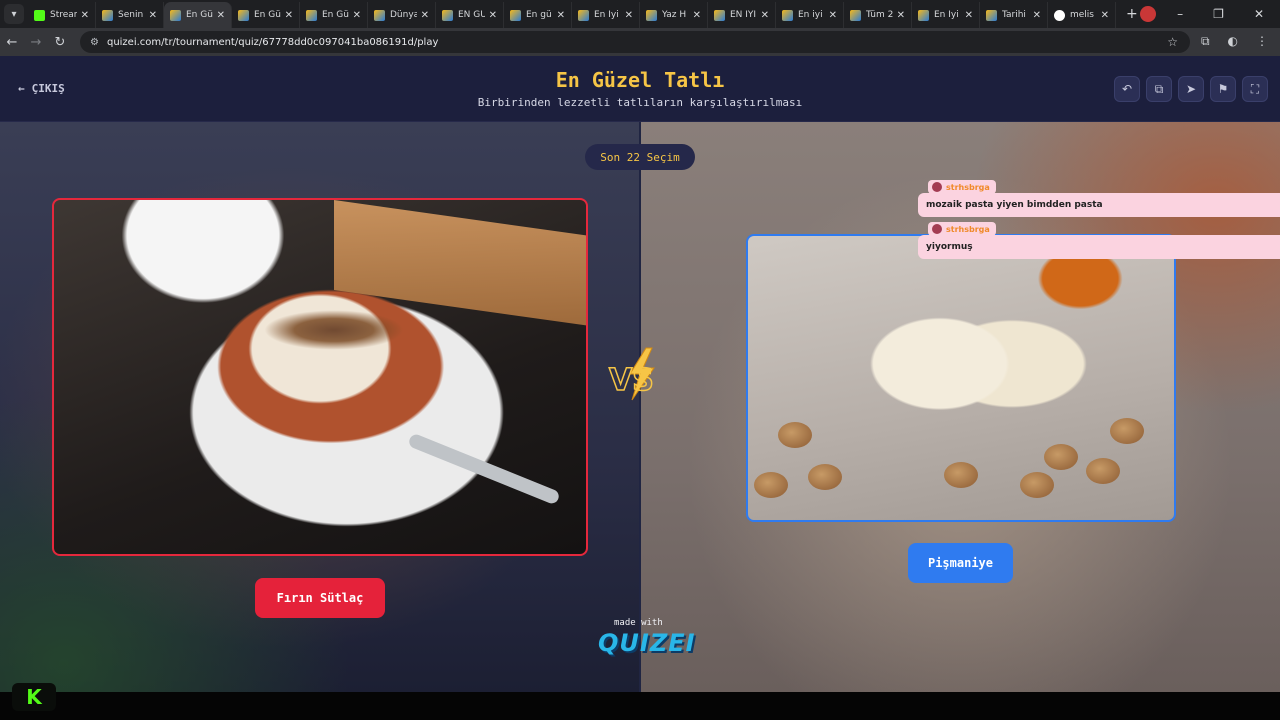 The height and width of the screenshot is (720, 1280). I want to click on browser-tab: En gü ✕, so click(538, 15).